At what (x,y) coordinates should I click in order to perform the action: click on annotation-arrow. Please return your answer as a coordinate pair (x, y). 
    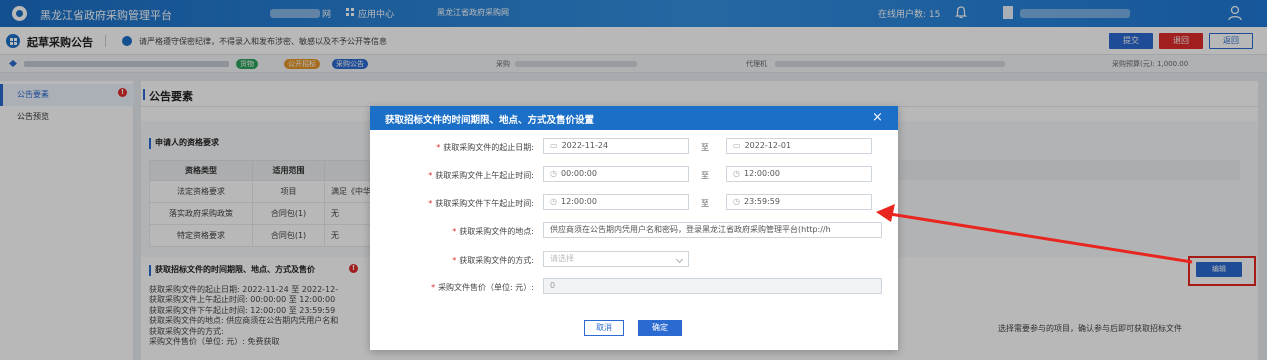
    Looking at the image, I should click on (1034, 234).